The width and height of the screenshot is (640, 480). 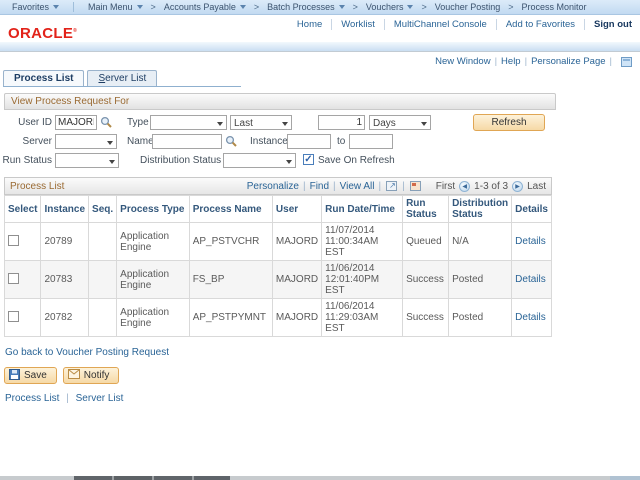 What do you see at coordinates (32, 398) in the screenshot?
I see `process-list-bottom-link: Process List` at bounding box center [32, 398].